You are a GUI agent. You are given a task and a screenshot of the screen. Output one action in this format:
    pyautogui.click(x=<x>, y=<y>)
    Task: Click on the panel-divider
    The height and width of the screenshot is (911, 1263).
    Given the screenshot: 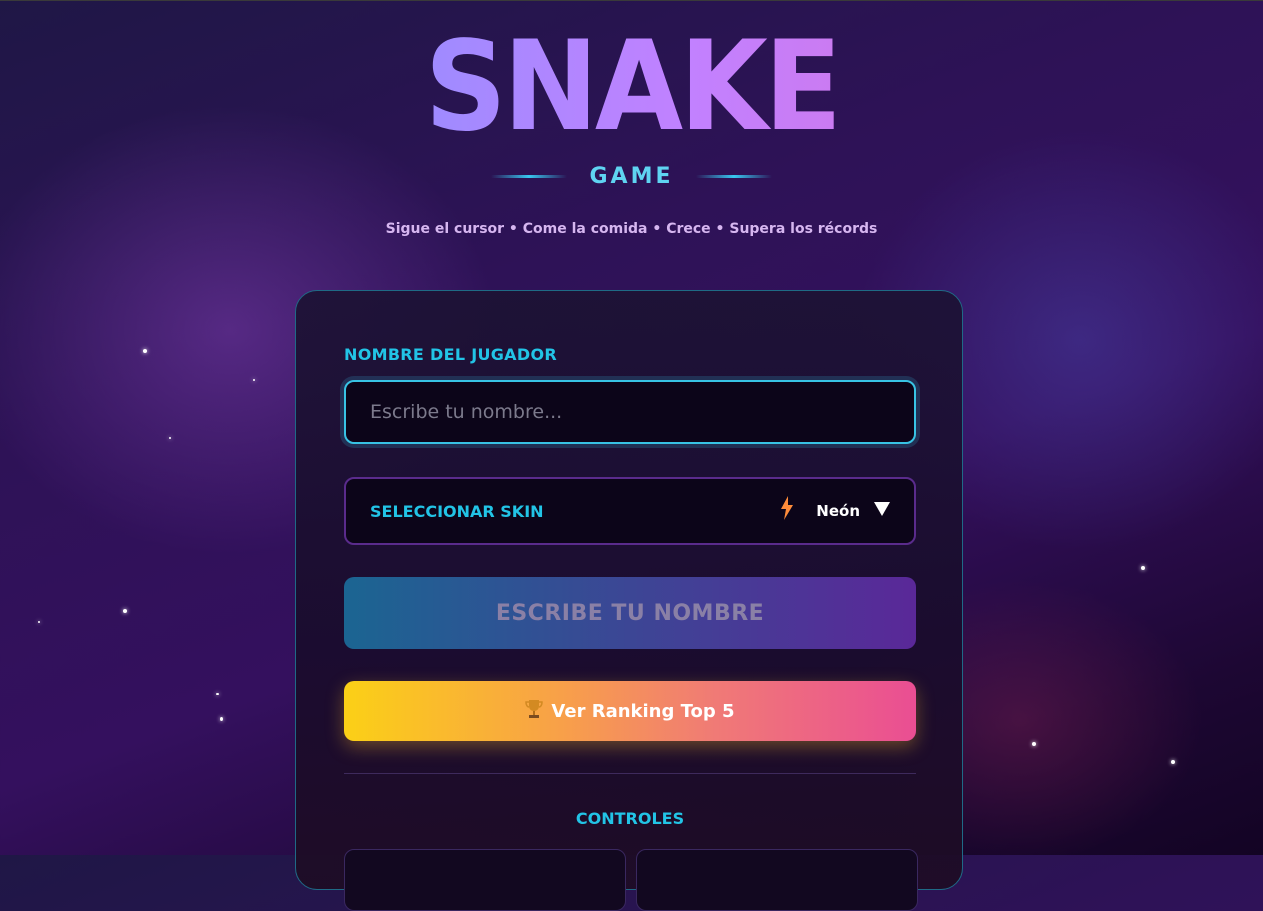 What is the action you would take?
    pyautogui.click(x=630, y=773)
    